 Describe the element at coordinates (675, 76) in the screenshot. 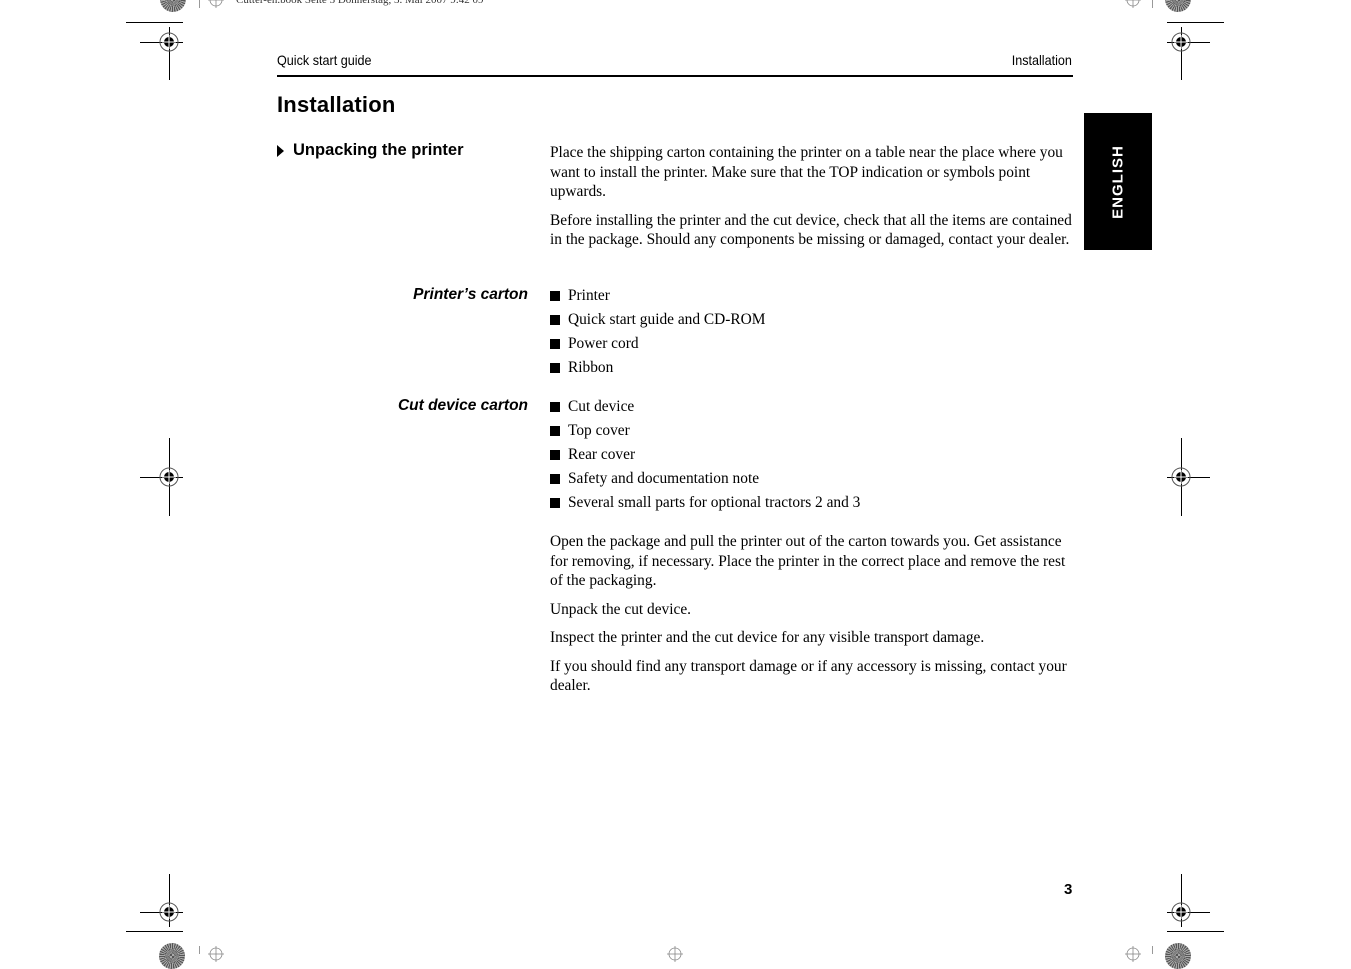

I see `header-rule` at that location.